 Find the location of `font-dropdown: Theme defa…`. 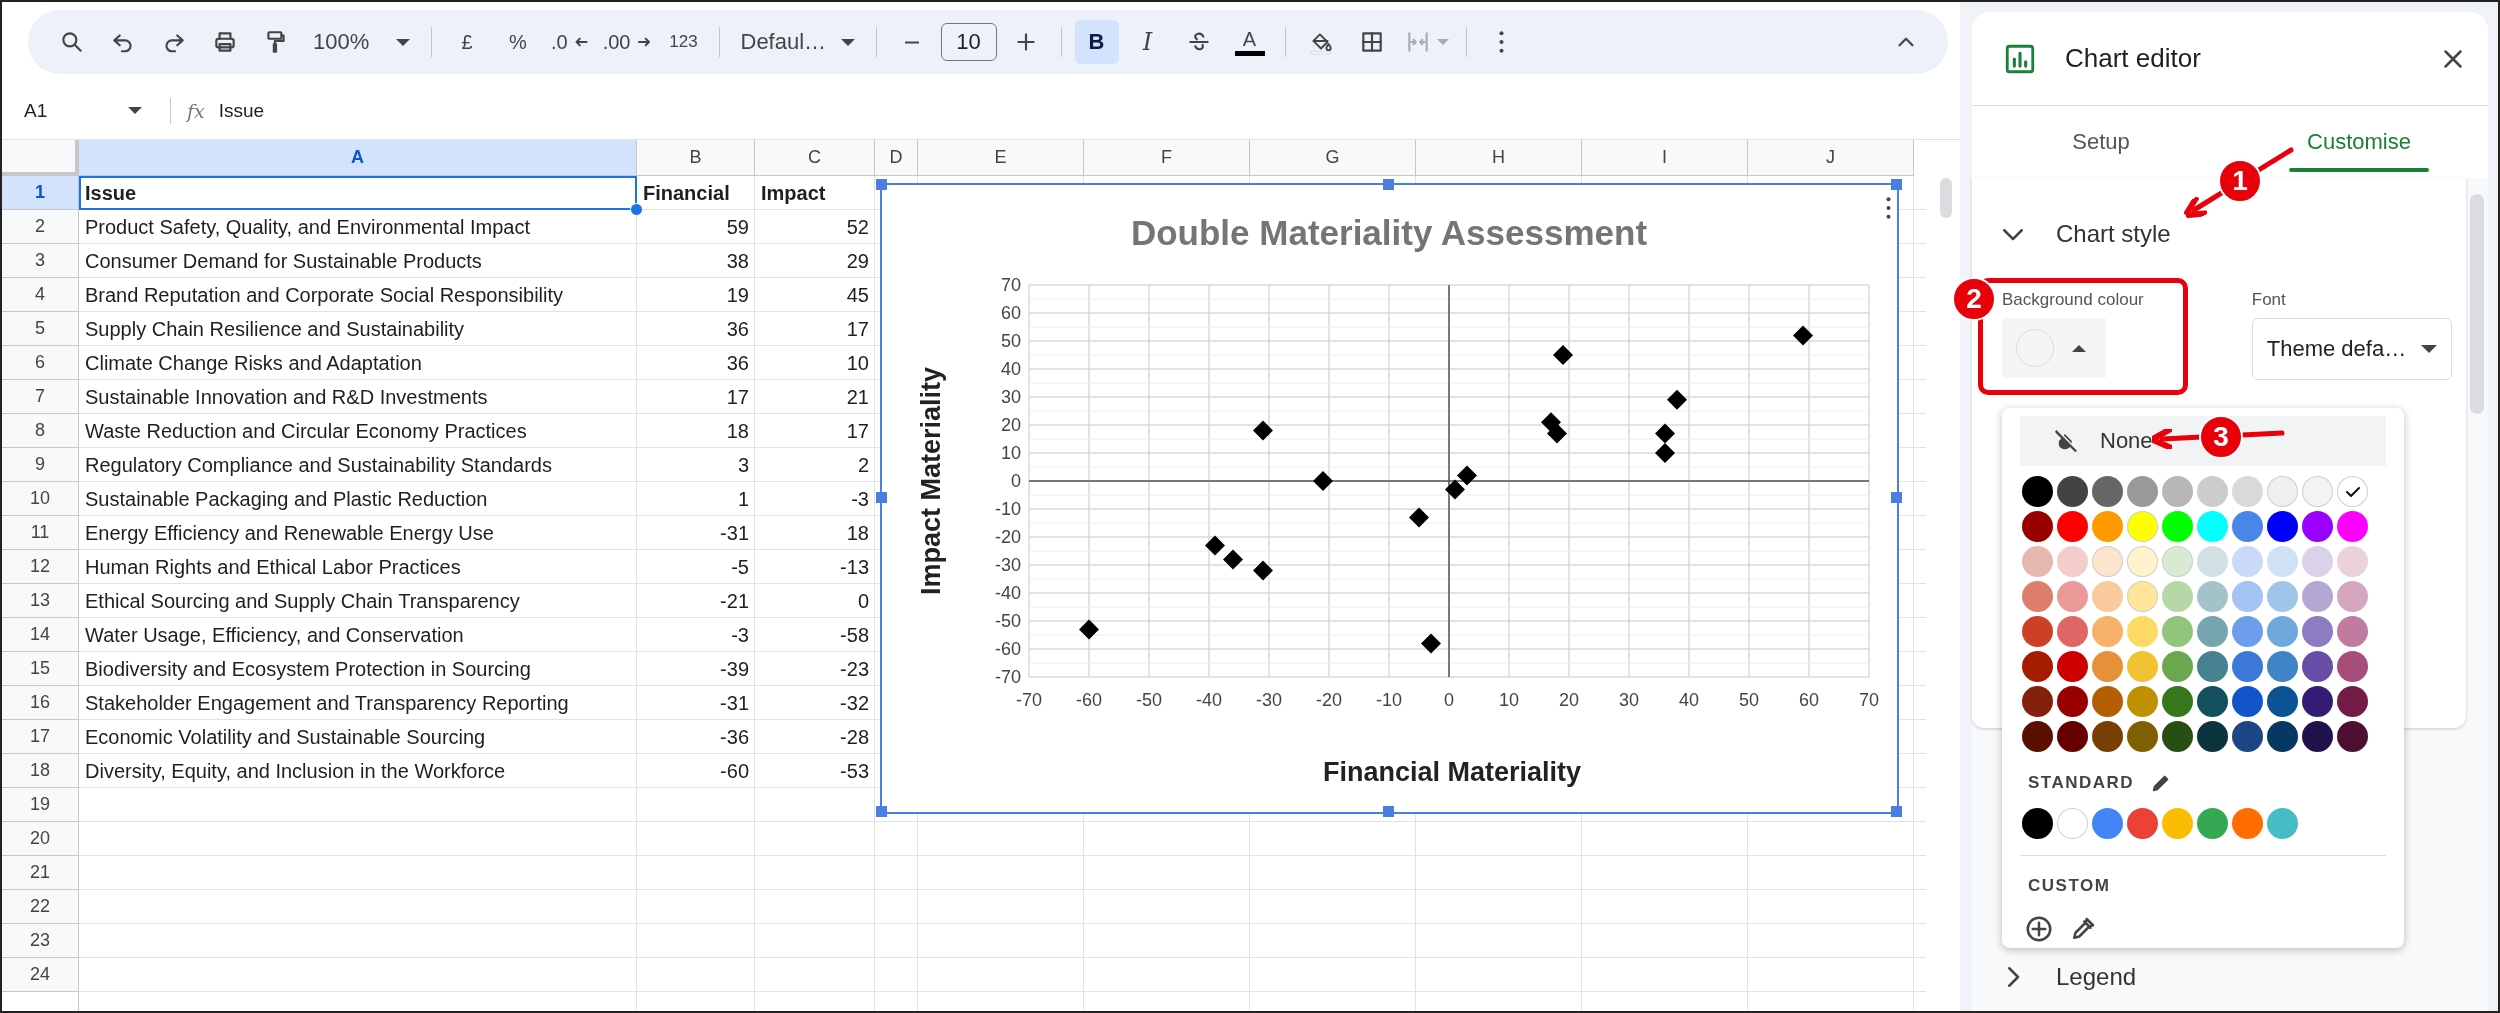

font-dropdown: Theme defa… is located at coordinates (2351, 349).